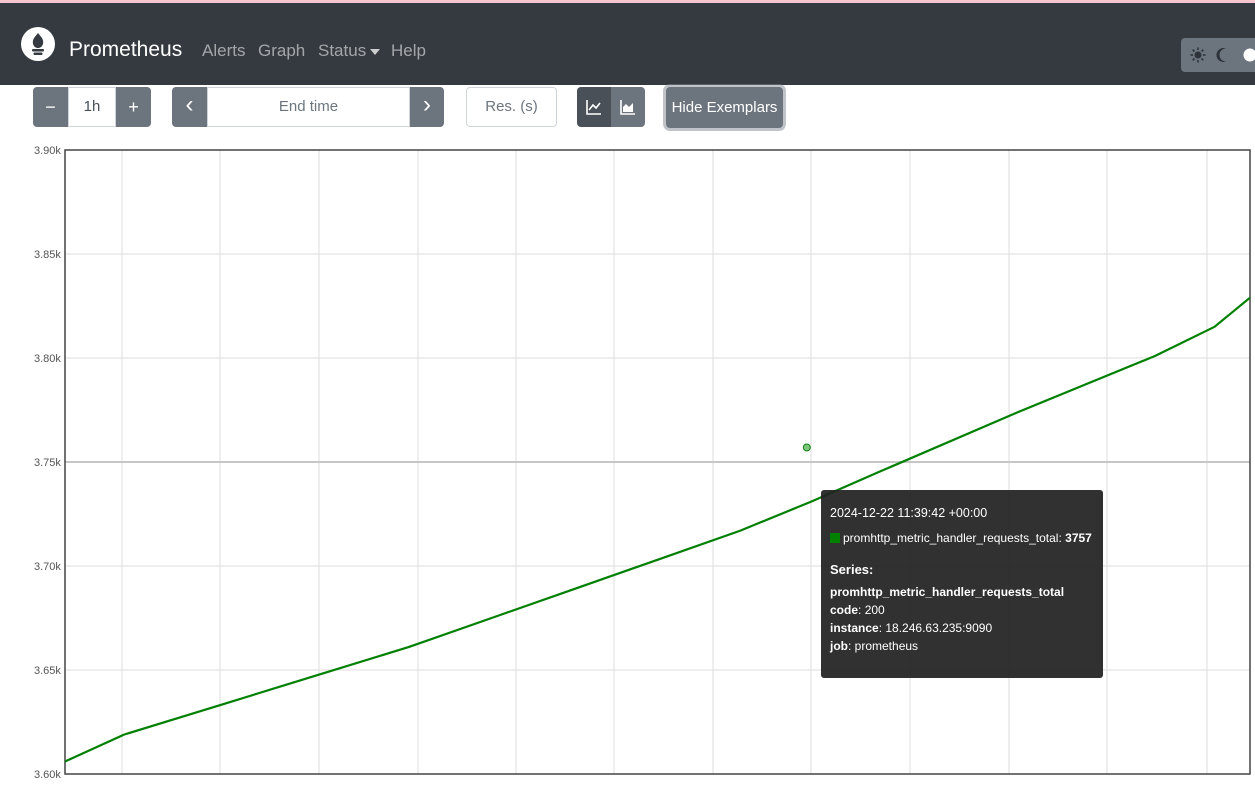  What do you see at coordinates (427, 107) in the screenshot?
I see `next-time-button: ›` at bounding box center [427, 107].